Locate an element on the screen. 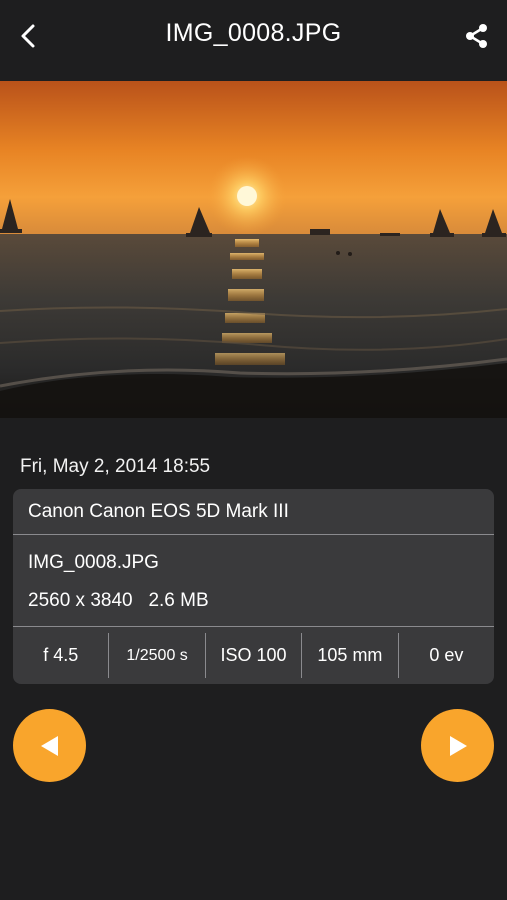  page-title: IMG_0008.JPG is located at coordinates (253, 33).